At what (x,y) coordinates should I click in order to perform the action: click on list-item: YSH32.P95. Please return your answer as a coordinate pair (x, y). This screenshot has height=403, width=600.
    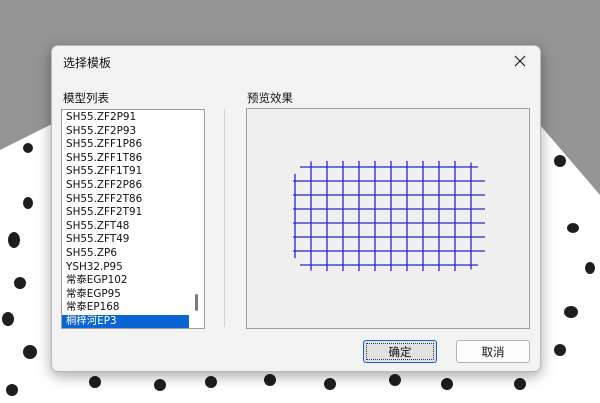
    Looking at the image, I should click on (125, 268).